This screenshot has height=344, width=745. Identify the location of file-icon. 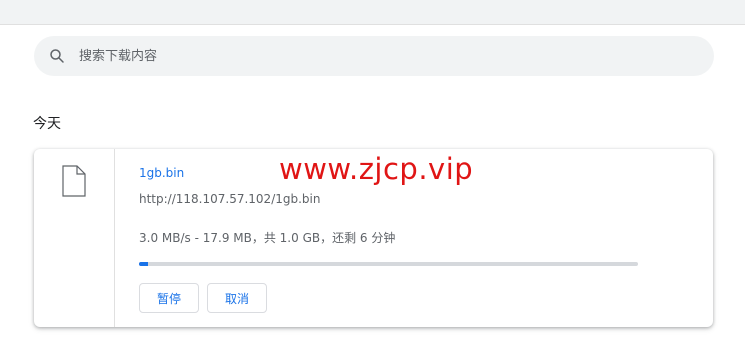
(74, 181).